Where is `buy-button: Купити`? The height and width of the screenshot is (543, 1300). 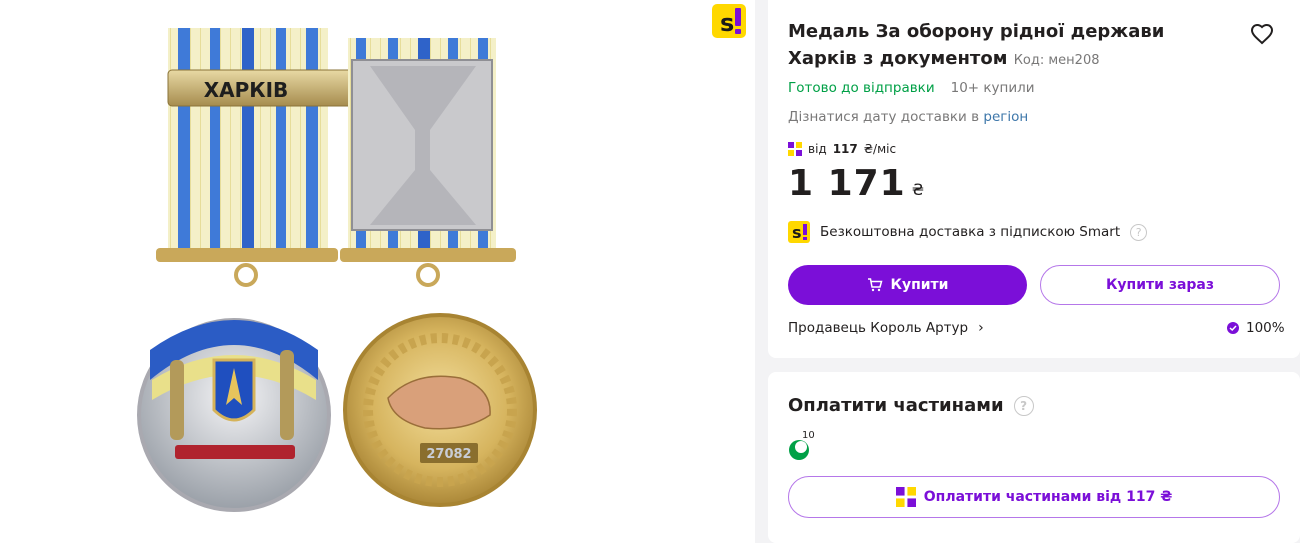
buy-button: Купити is located at coordinates (907, 285).